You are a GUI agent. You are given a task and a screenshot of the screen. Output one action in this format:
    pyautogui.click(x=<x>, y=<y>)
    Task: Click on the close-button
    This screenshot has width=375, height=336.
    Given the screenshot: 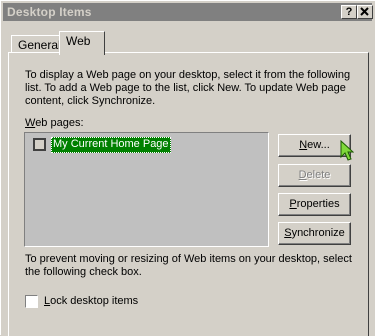 What is the action you would take?
    pyautogui.click(x=365, y=12)
    